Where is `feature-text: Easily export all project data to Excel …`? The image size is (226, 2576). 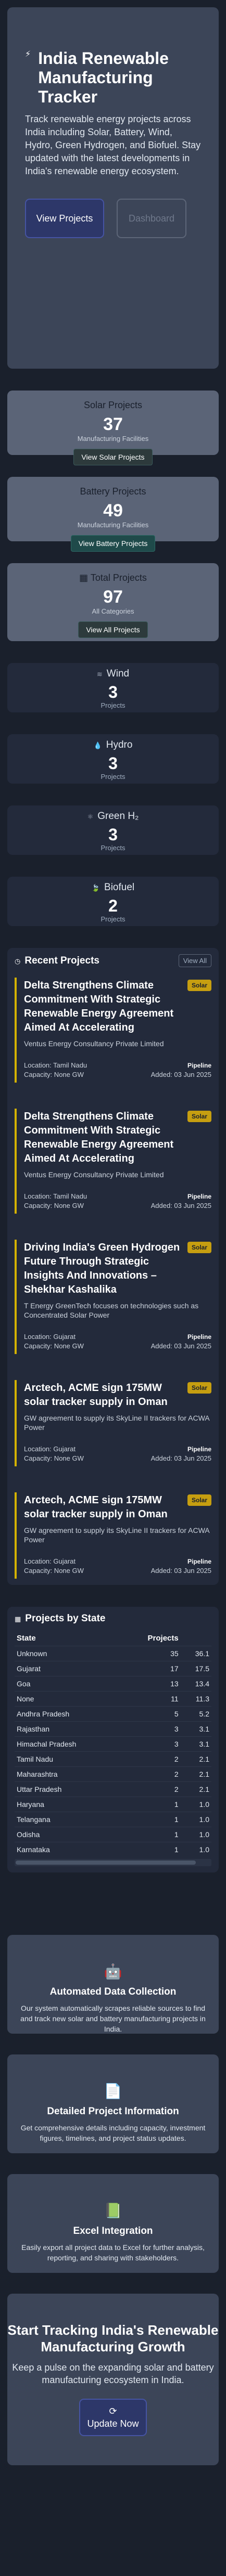 feature-text: Easily export all project data to Excel … is located at coordinates (113, 2252).